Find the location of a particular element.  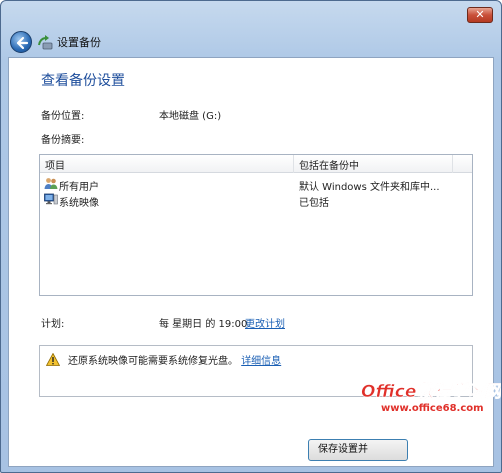

back-button is located at coordinates (21, 42).